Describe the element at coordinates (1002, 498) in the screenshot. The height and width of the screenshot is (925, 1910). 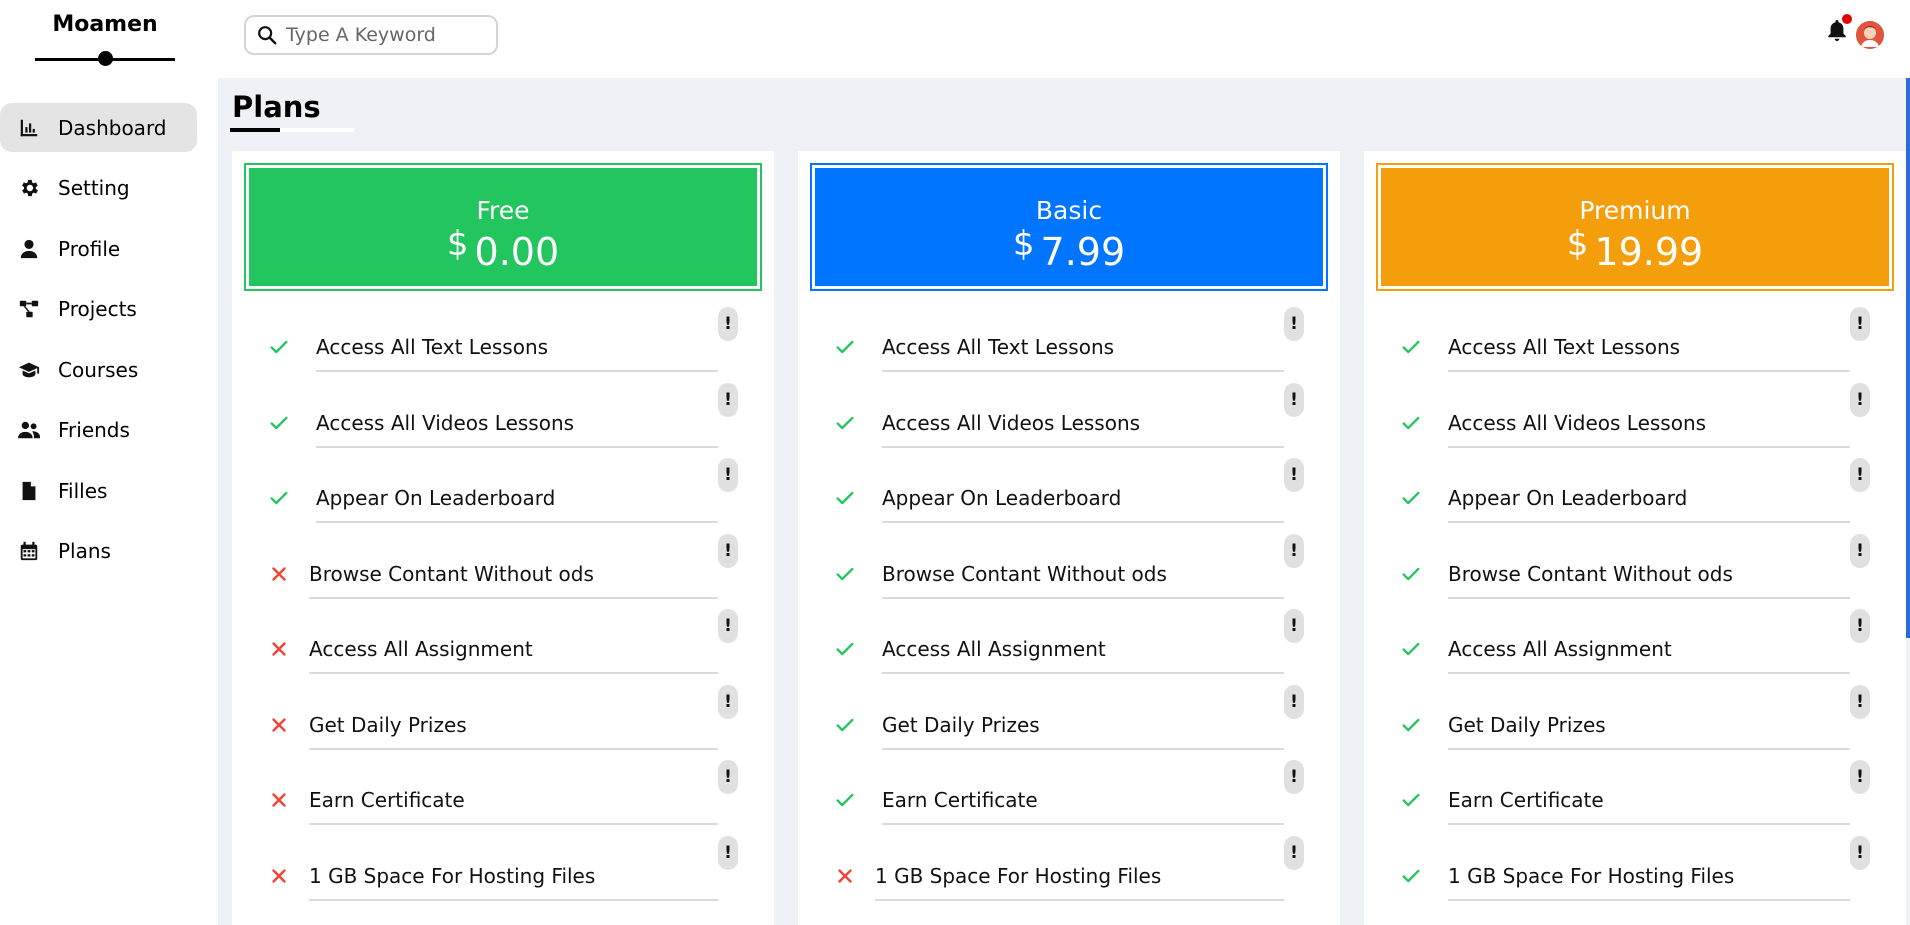
I see `feature-label: Appear On Leaderboard` at that location.